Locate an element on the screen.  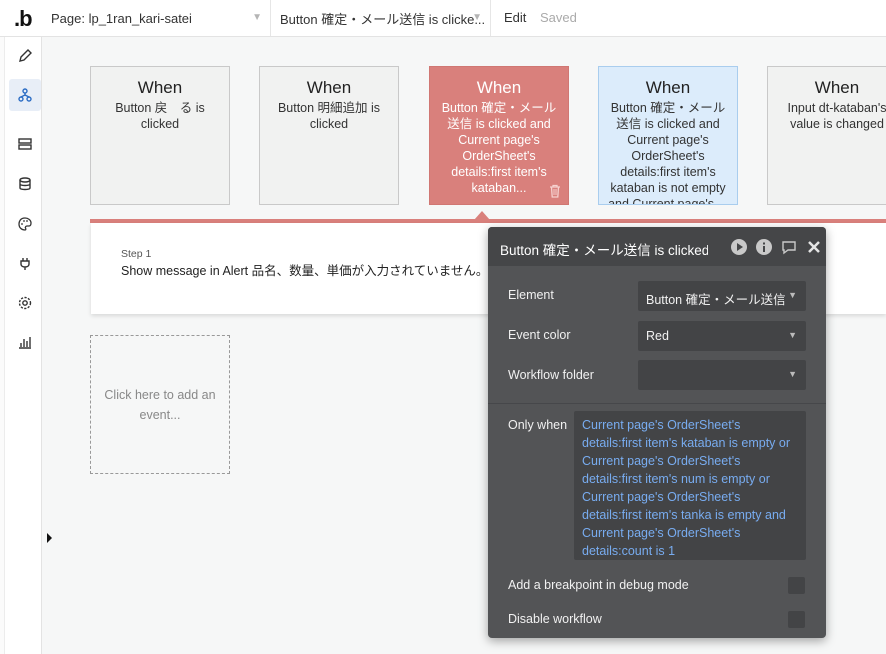
element-label: Element is located at coordinates (531, 295).